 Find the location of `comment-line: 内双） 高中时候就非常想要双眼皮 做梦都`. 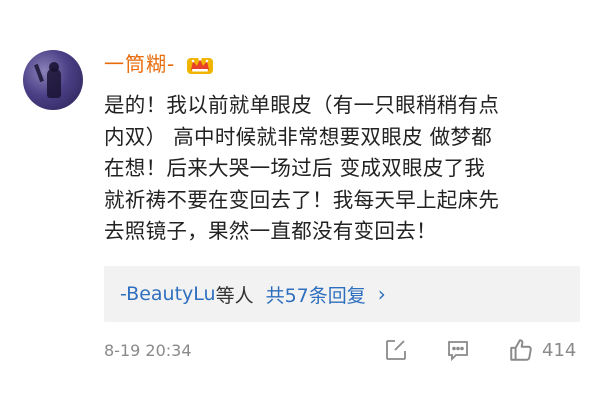

comment-line: 内双） 高中时候就非常想要双眼皮 做梦都 is located at coordinates (298, 136).